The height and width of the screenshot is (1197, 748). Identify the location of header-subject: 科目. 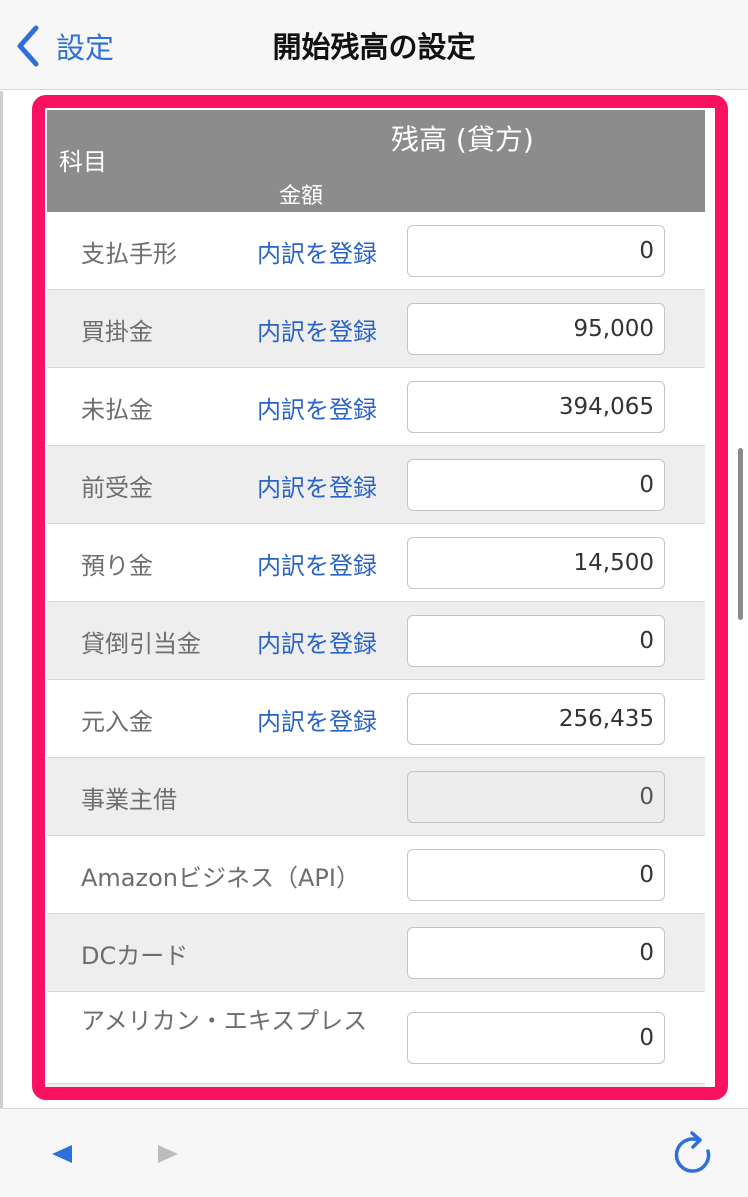
(83, 162).